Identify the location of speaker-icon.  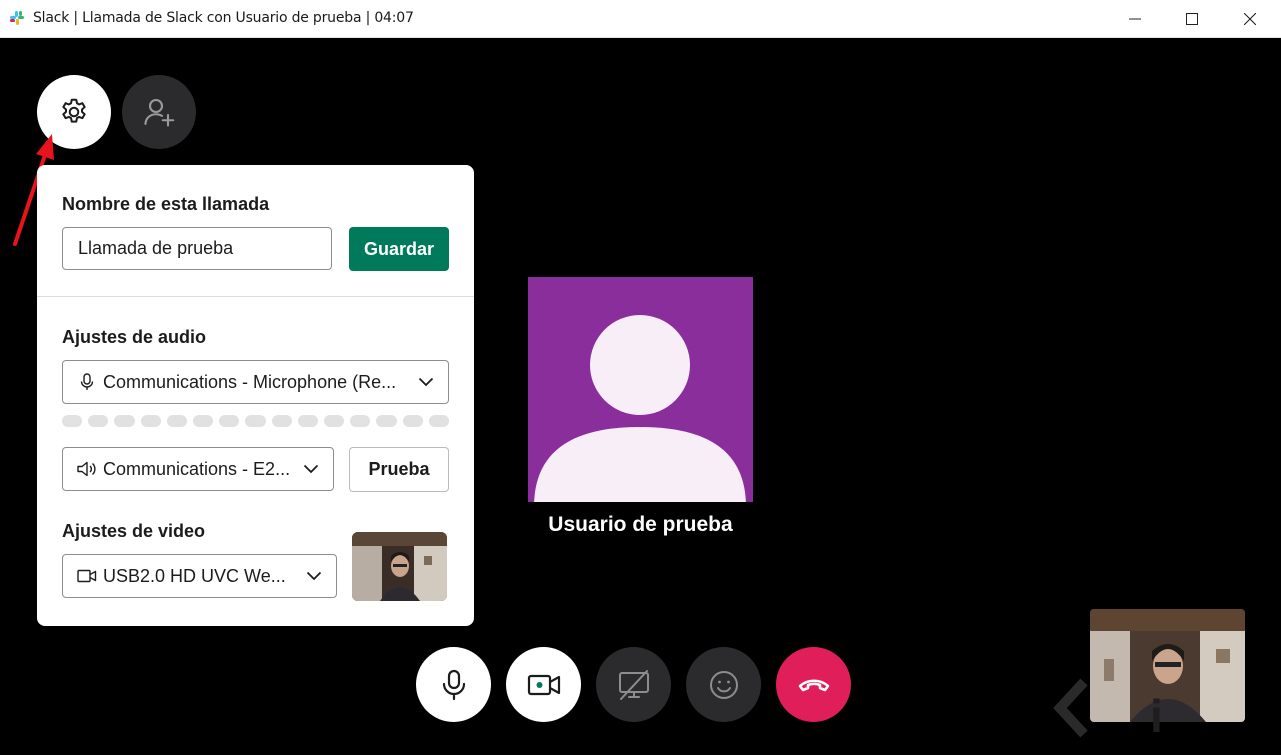
(87, 469).